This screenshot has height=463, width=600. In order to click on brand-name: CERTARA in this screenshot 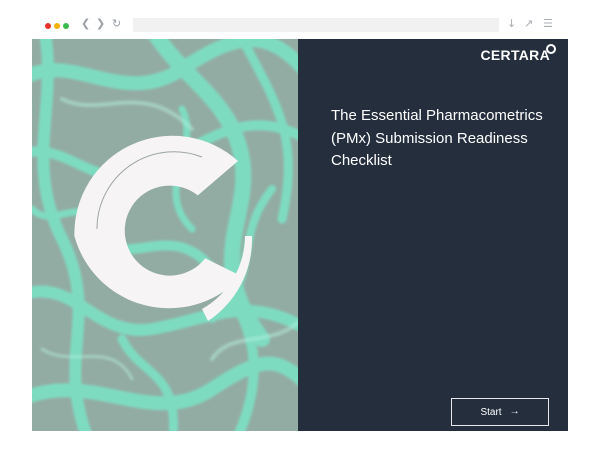, I will do `click(515, 55)`.